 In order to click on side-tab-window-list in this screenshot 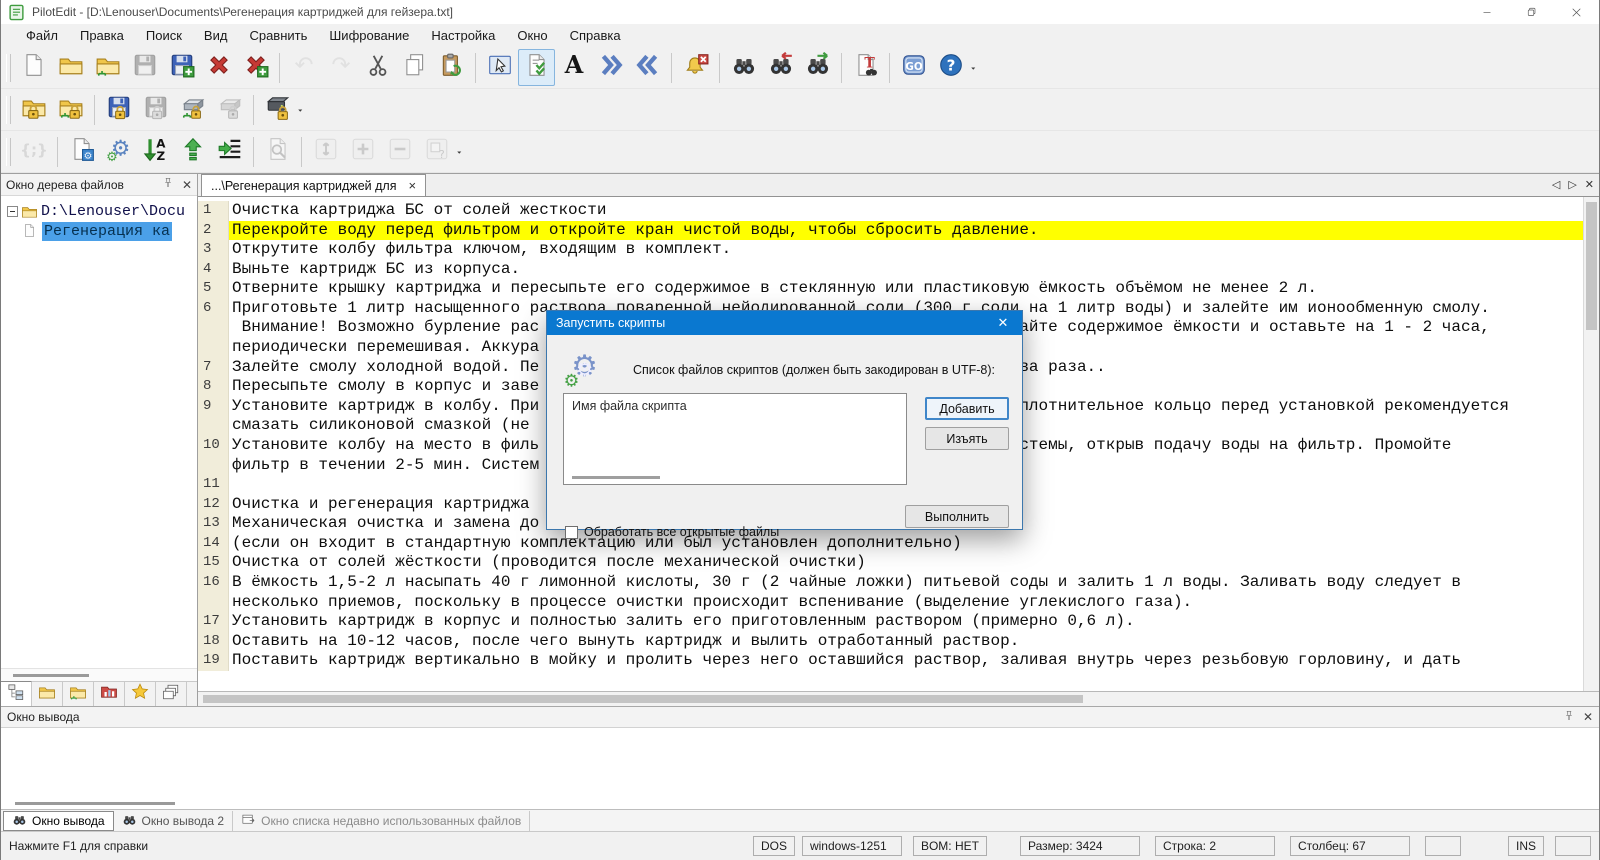, I will do `click(171, 694)`.